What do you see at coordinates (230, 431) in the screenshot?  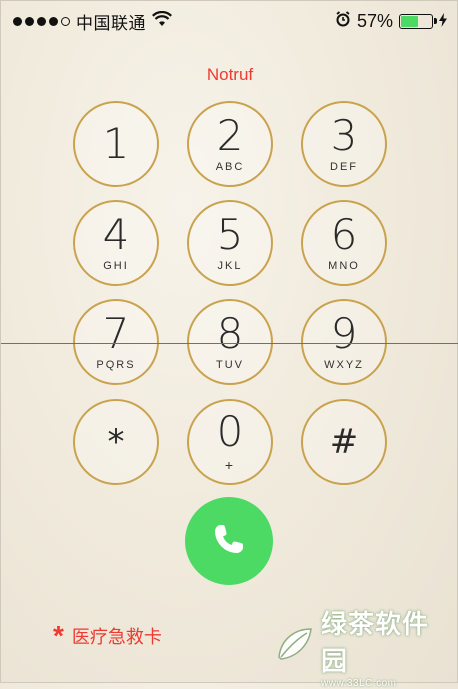 I see `key-digit: 0` at bounding box center [230, 431].